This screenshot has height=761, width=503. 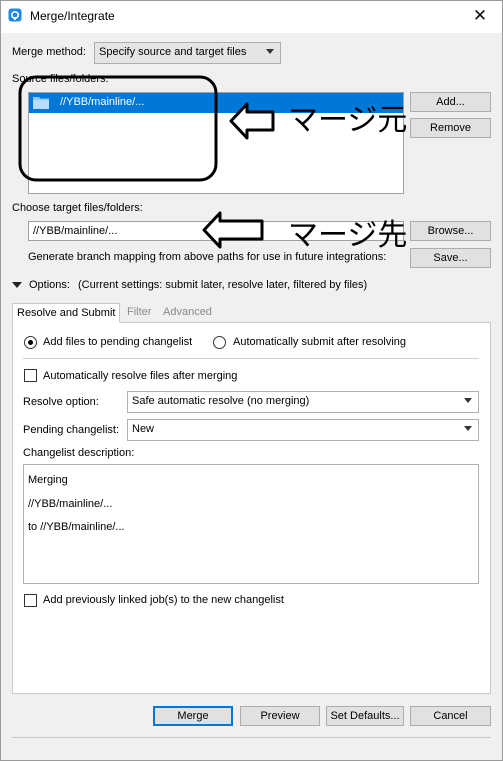 I want to click on pending-changelist-select: New, so click(x=303, y=430).